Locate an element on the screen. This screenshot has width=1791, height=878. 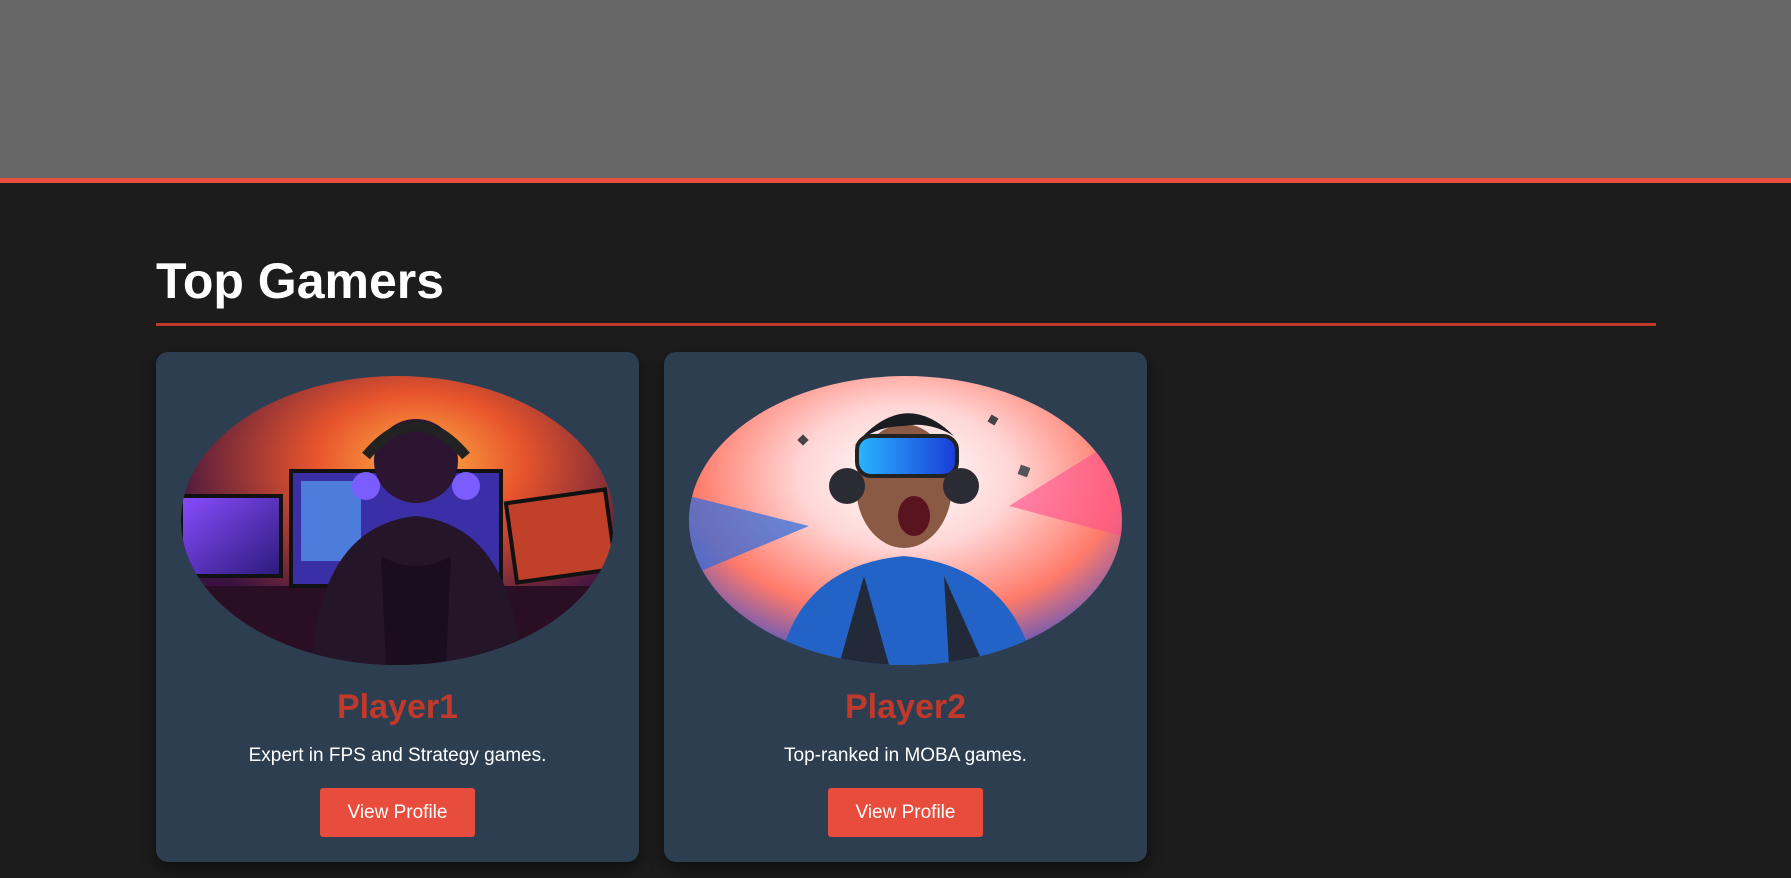
vr-gamer-illustration is located at coordinates (905, 520).